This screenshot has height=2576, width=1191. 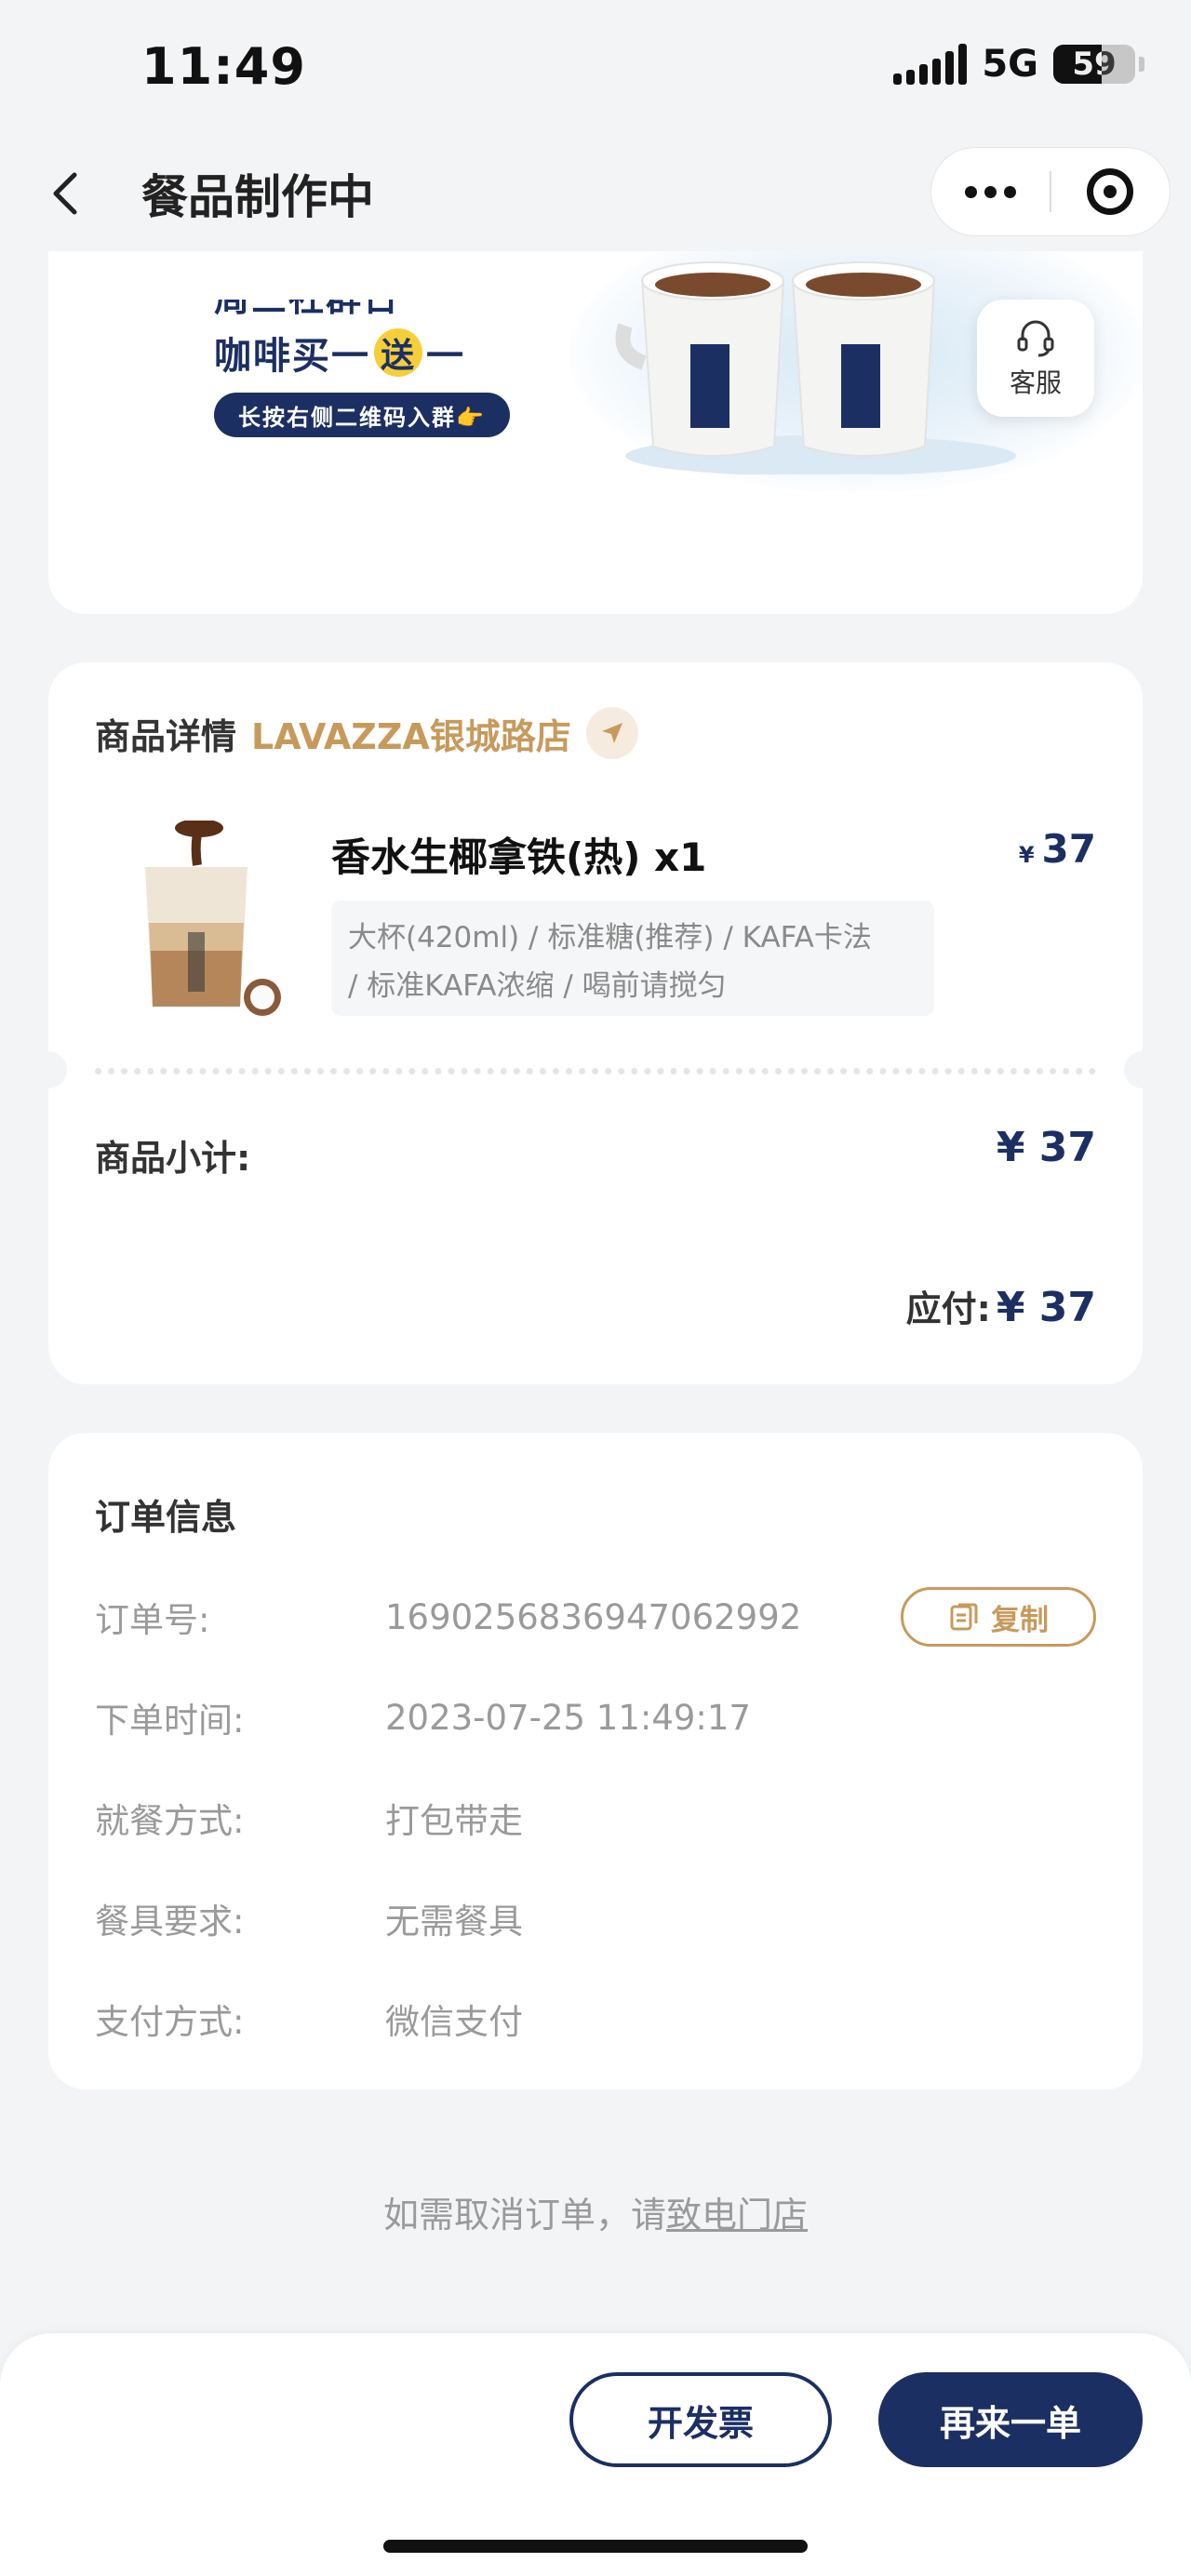 What do you see at coordinates (1046, 1307) in the screenshot?
I see `payable-value: ¥ 37` at bounding box center [1046, 1307].